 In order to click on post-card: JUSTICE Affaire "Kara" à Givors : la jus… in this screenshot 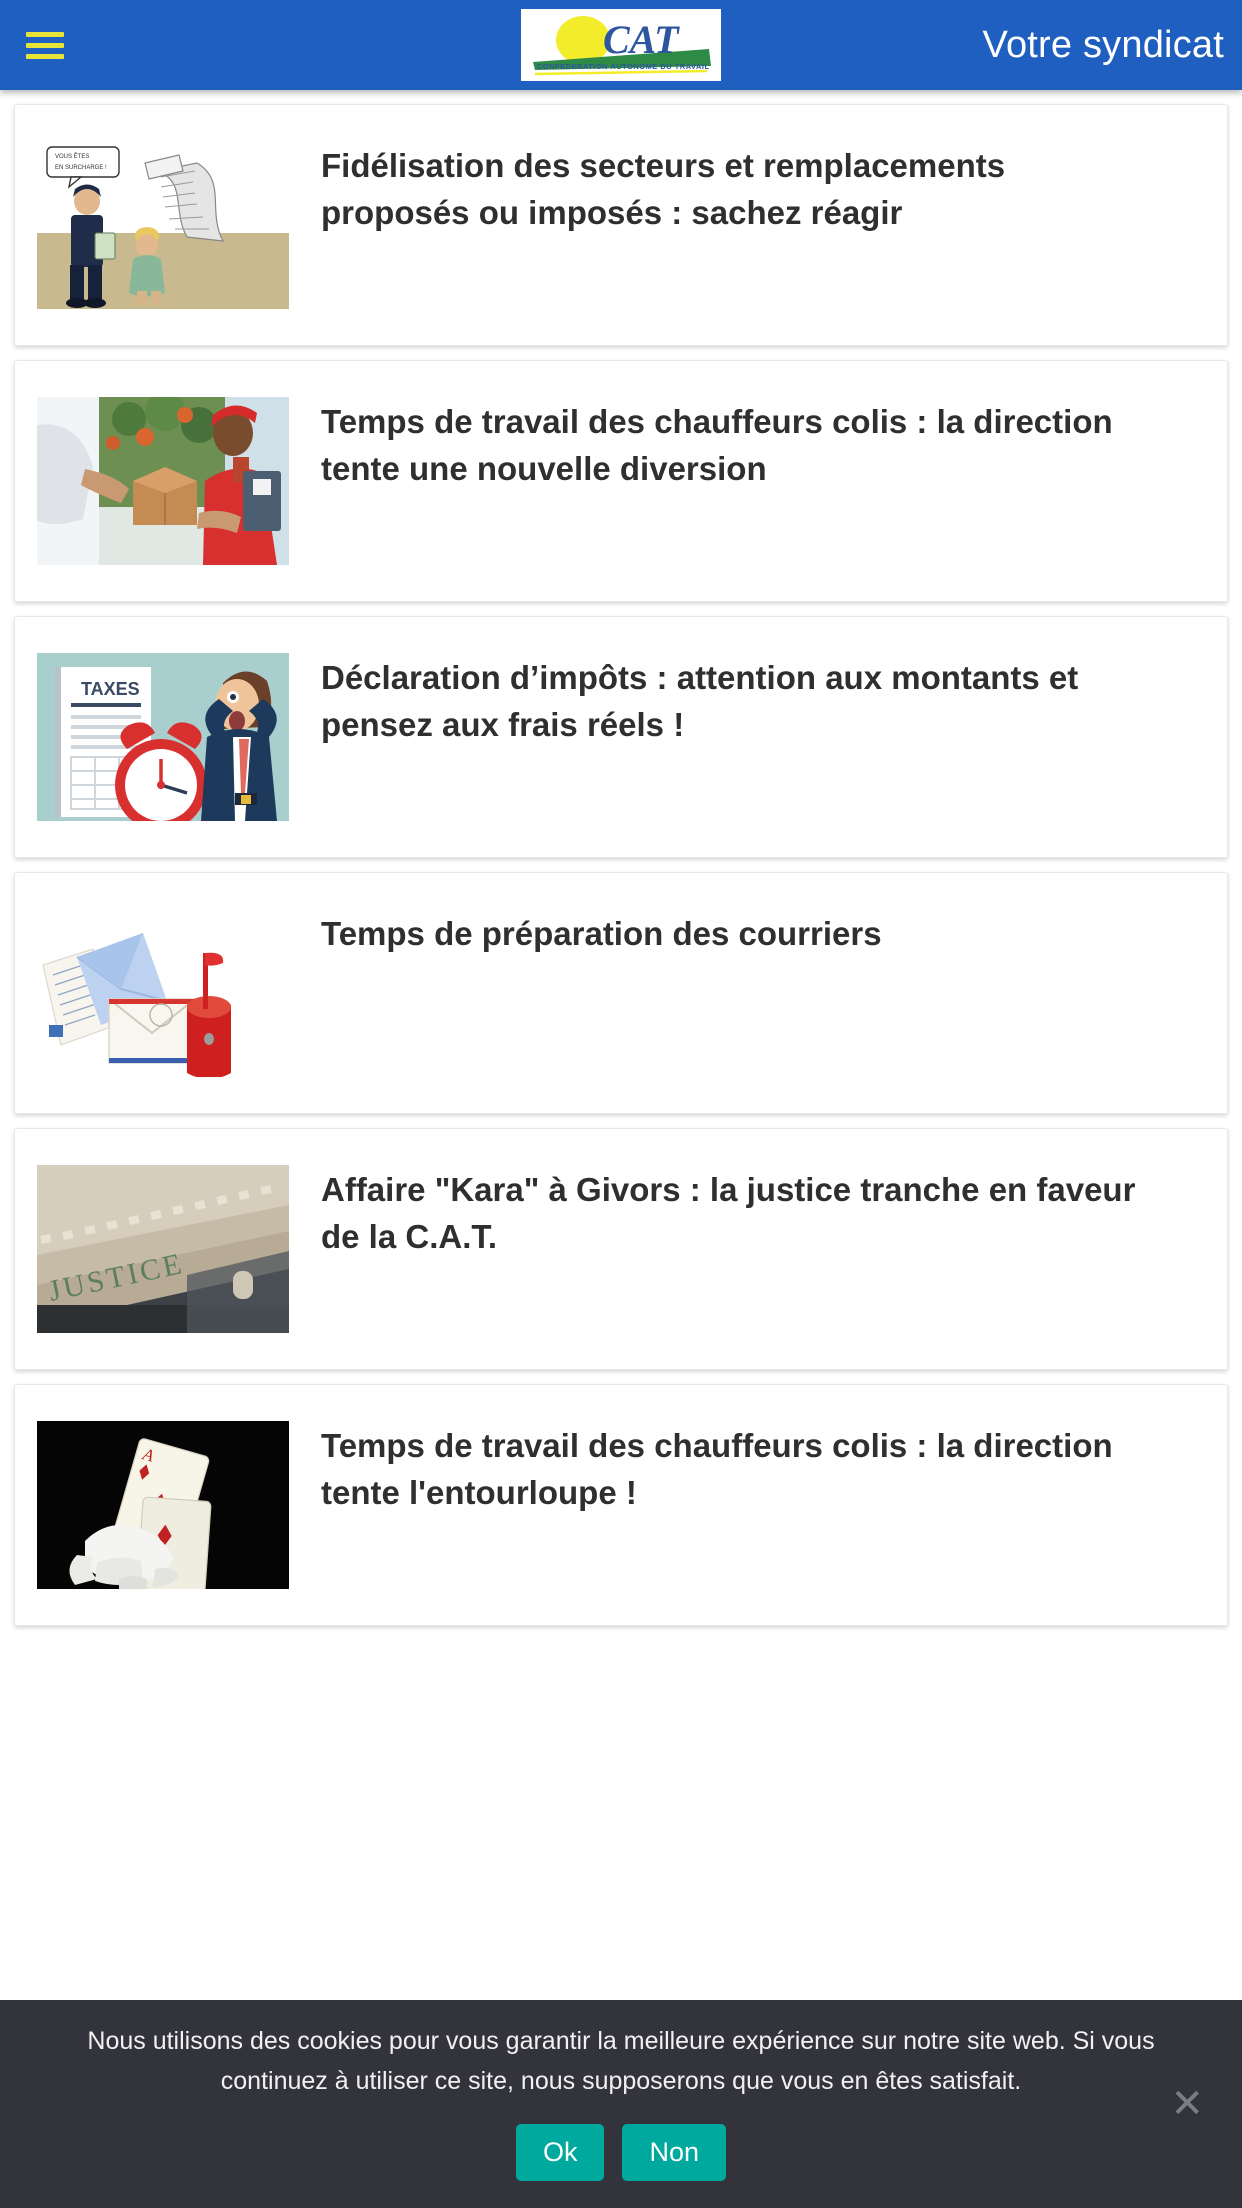, I will do `click(621, 1249)`.